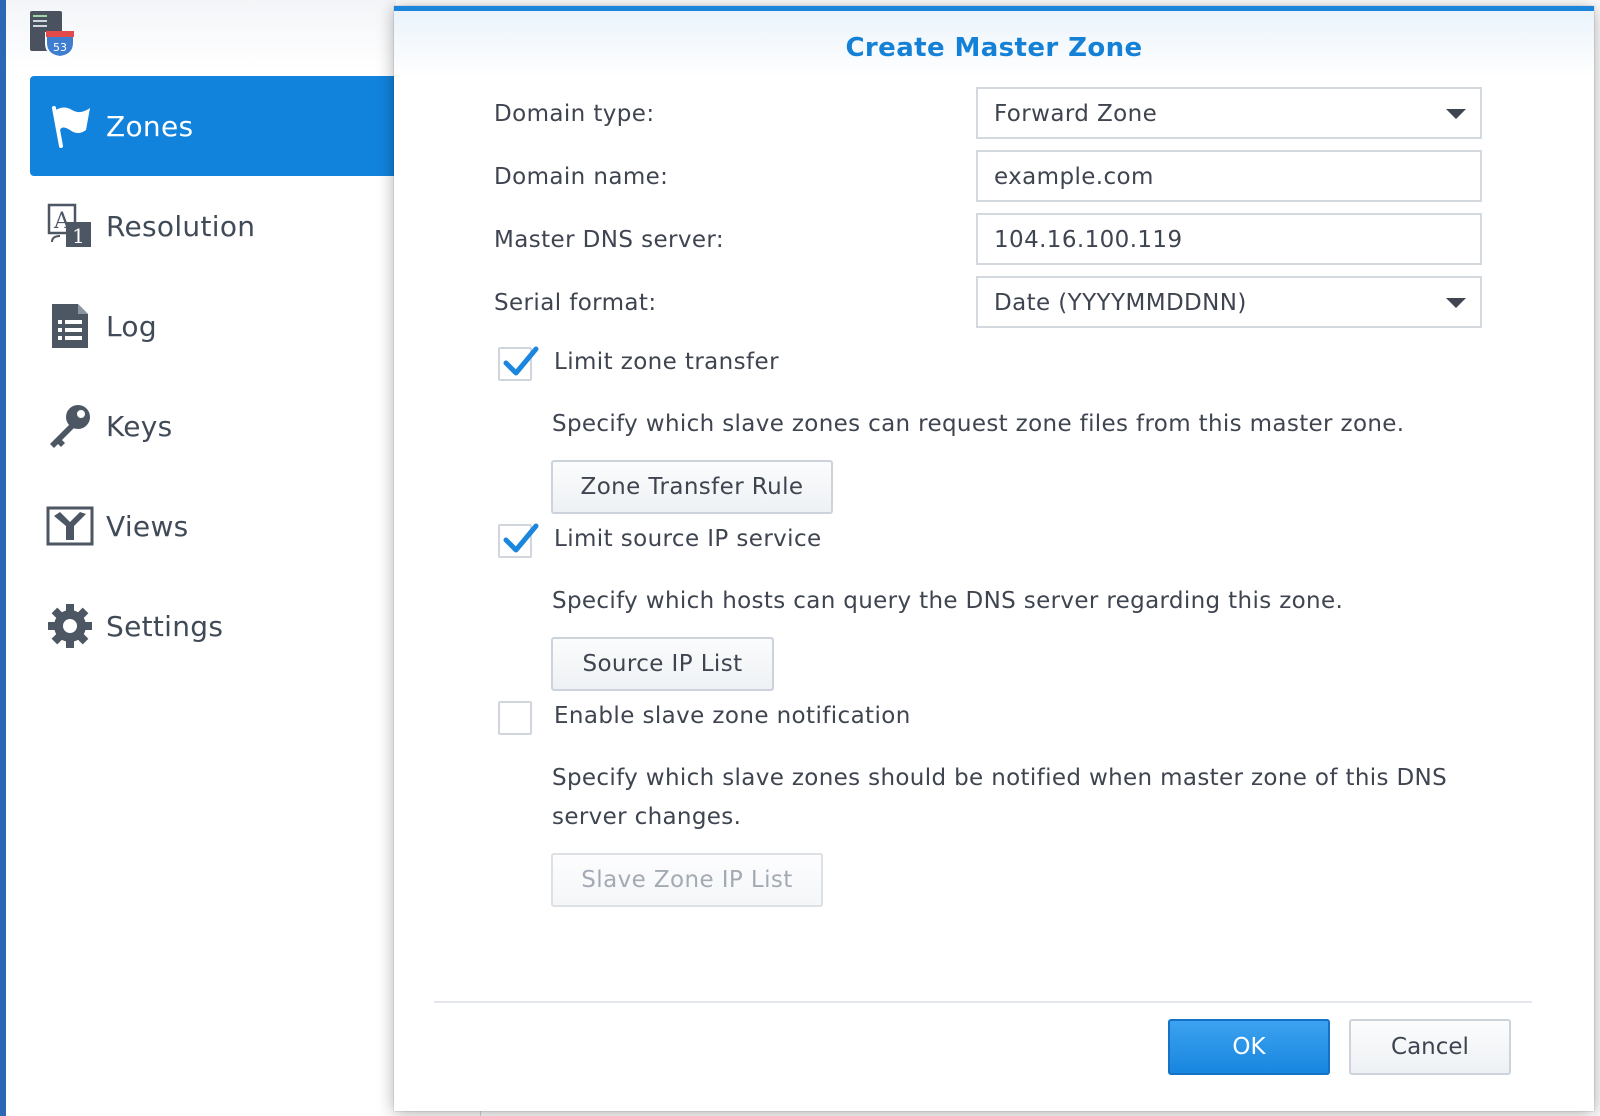 The width and height of the screenshot is (1600, 1116). I want to click on serial-format-row: Serial format: Date (YYYYMMDDNN), so click(988, 304).